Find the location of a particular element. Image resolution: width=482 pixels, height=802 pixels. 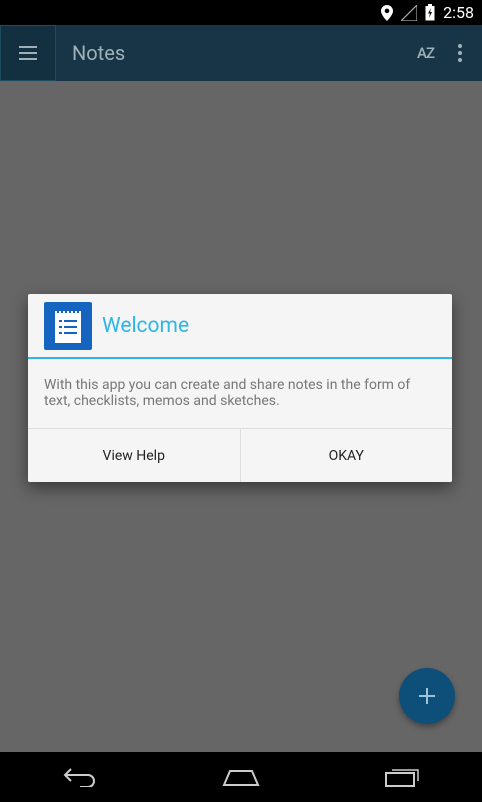

dialog-header: Welcome is located at coordinates (240, 326).